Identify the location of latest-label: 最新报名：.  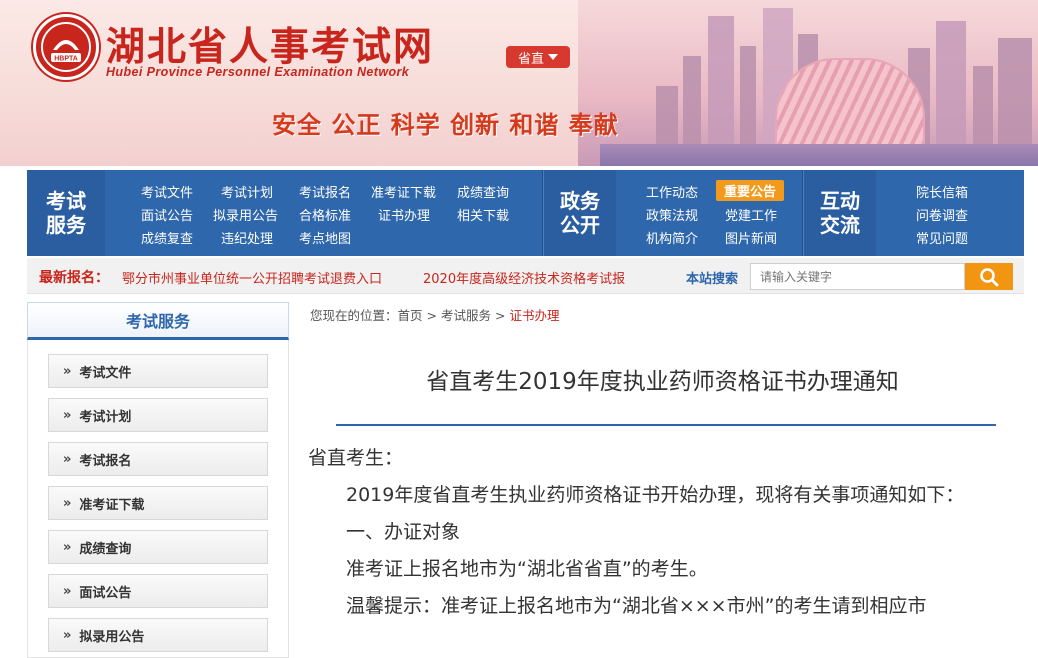
(74, 278).